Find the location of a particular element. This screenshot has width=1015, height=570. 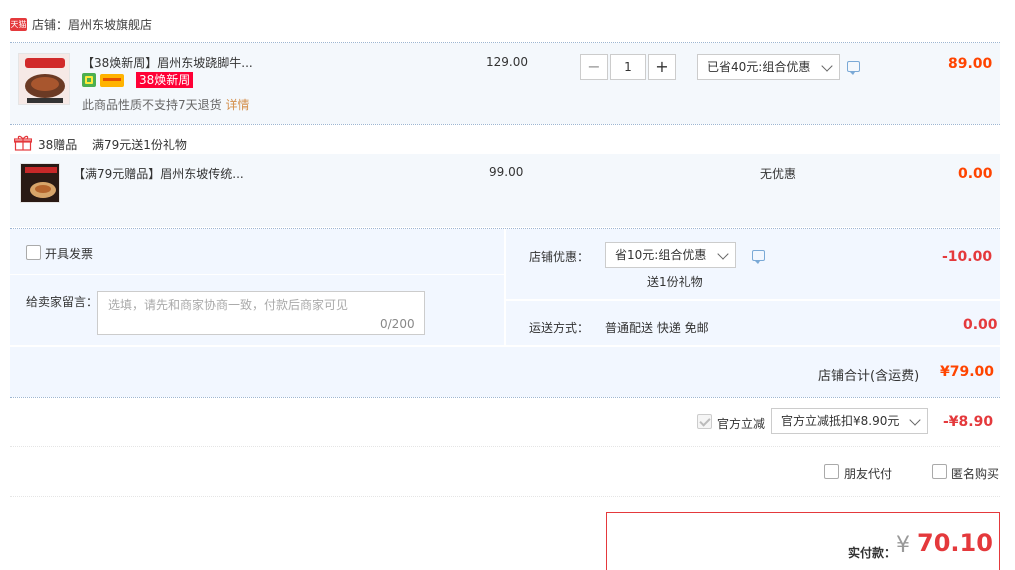

credit-card-icon is located at coordinates (112, 80).